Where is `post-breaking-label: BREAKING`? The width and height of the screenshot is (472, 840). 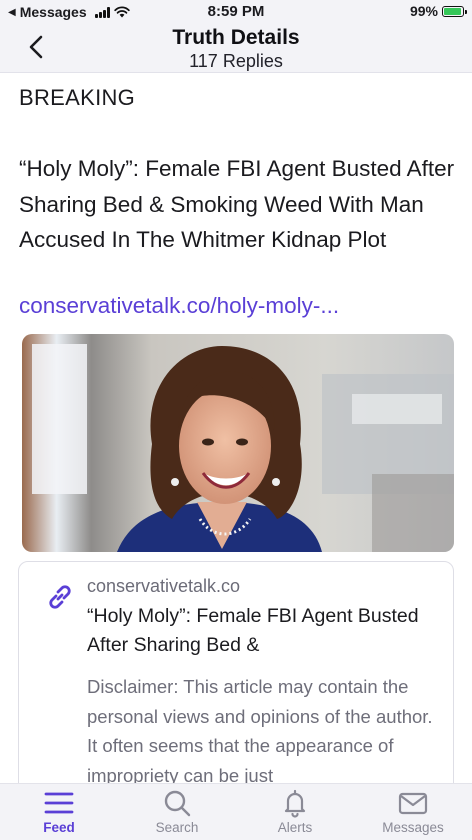
post-breaking-label: BREAKING is located at coordinates (77, 97).